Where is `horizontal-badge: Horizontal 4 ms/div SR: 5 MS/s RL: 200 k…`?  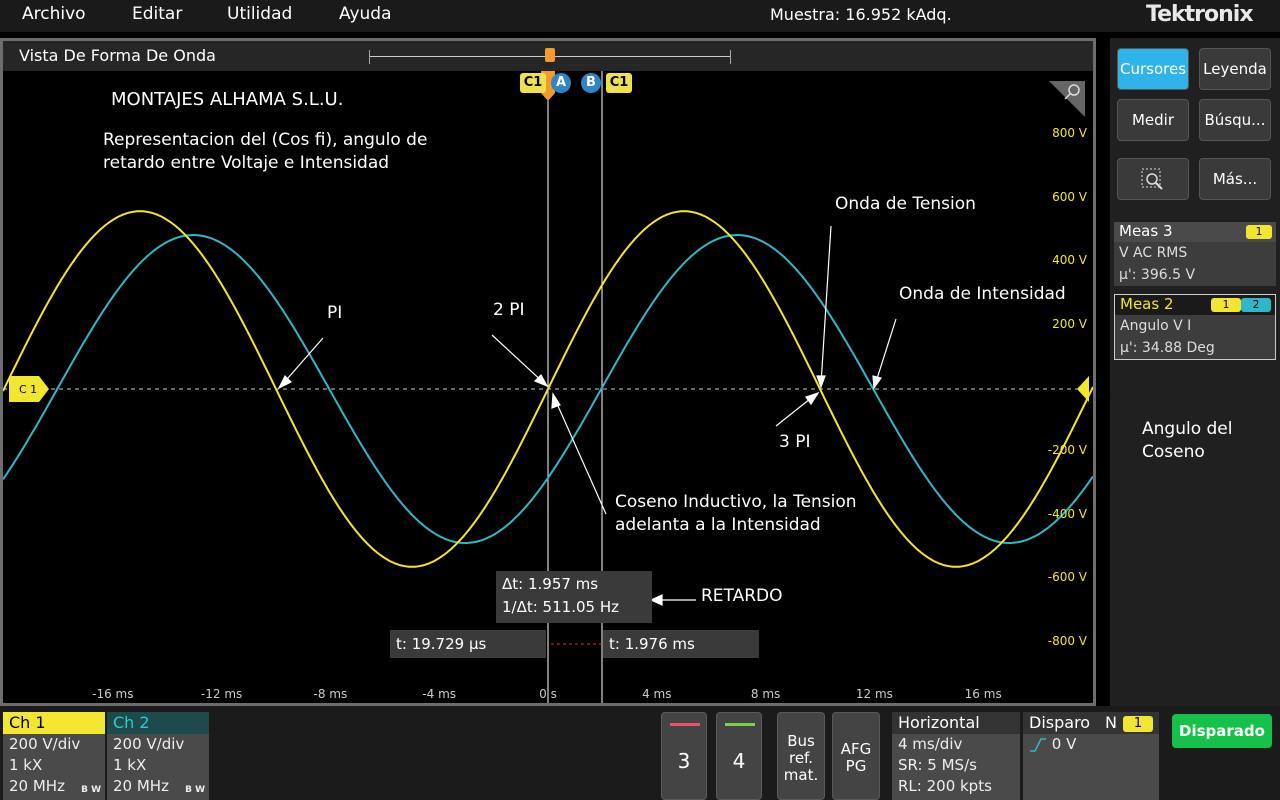 horizontal-badge: Horizontal 4 ms/div SR: 5 MS/s RL: 200 k… is located at coordinates (956, 756).